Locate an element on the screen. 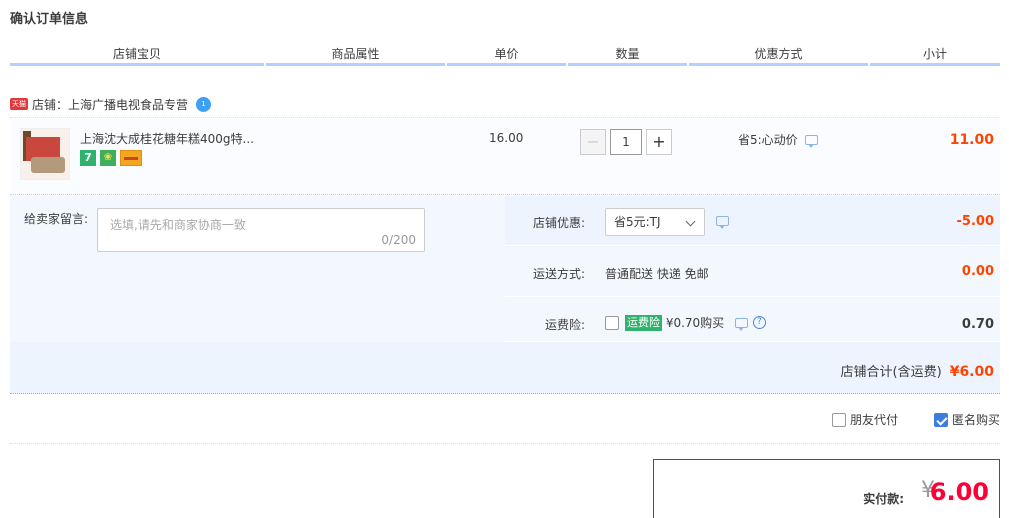  memo-pane: 给卖家留言: 选填,请先和商家协商一致 0/200 is located at coordinates (257, 269).